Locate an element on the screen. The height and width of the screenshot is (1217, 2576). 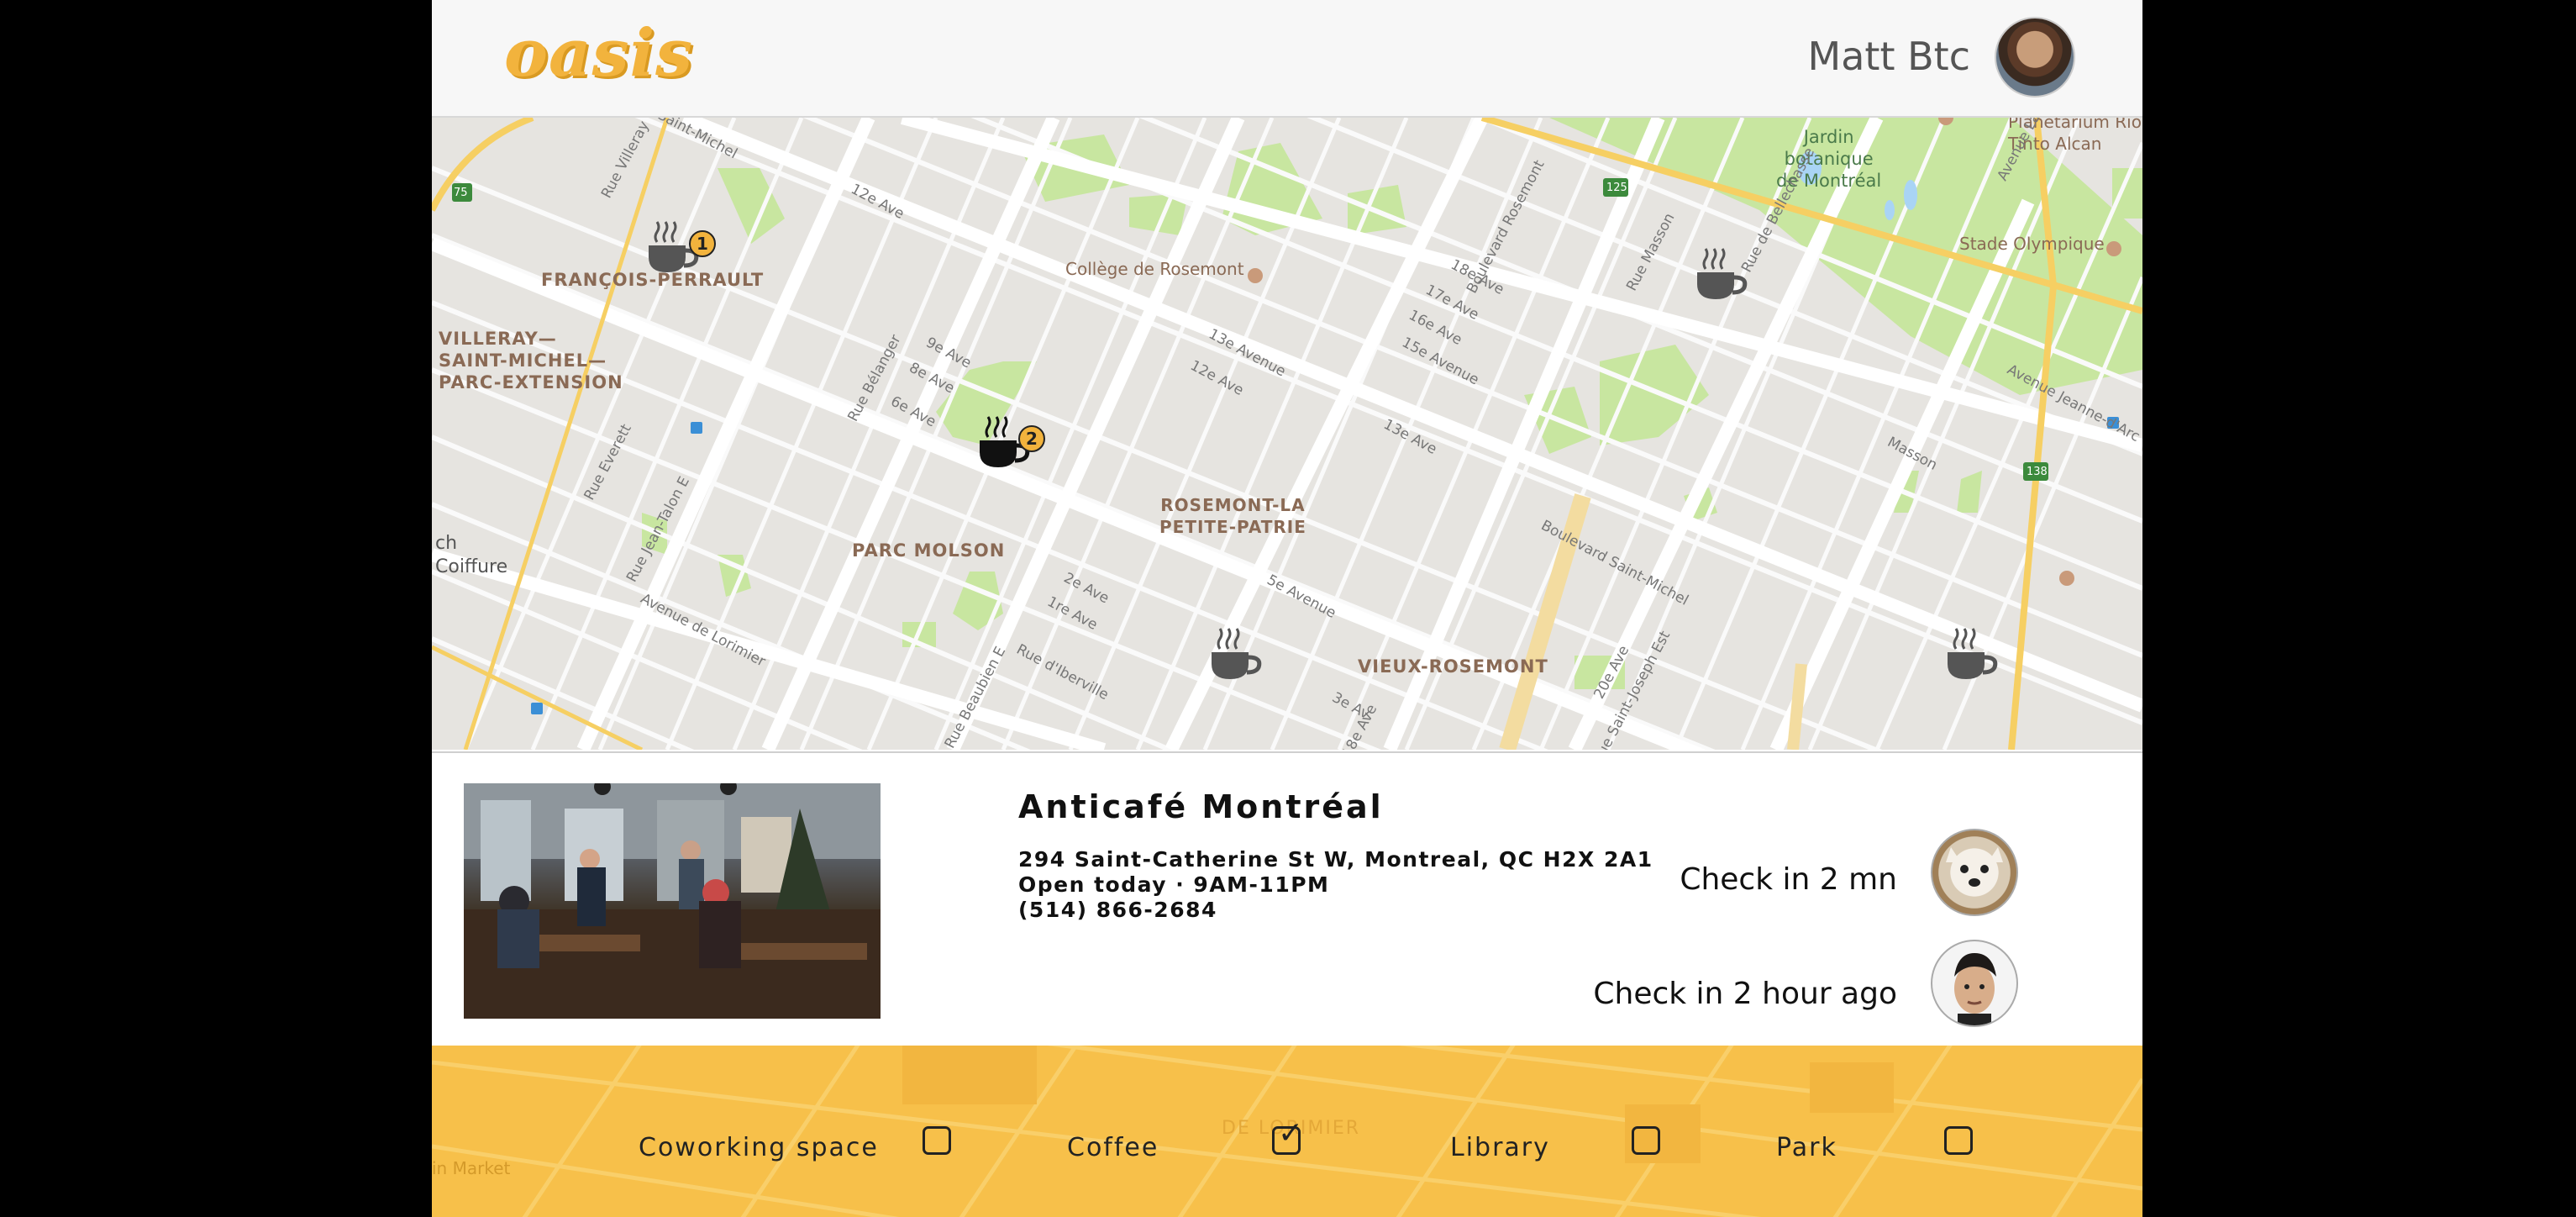
coffee-marker-selected: 2 is located at coordinates (1009, 439).